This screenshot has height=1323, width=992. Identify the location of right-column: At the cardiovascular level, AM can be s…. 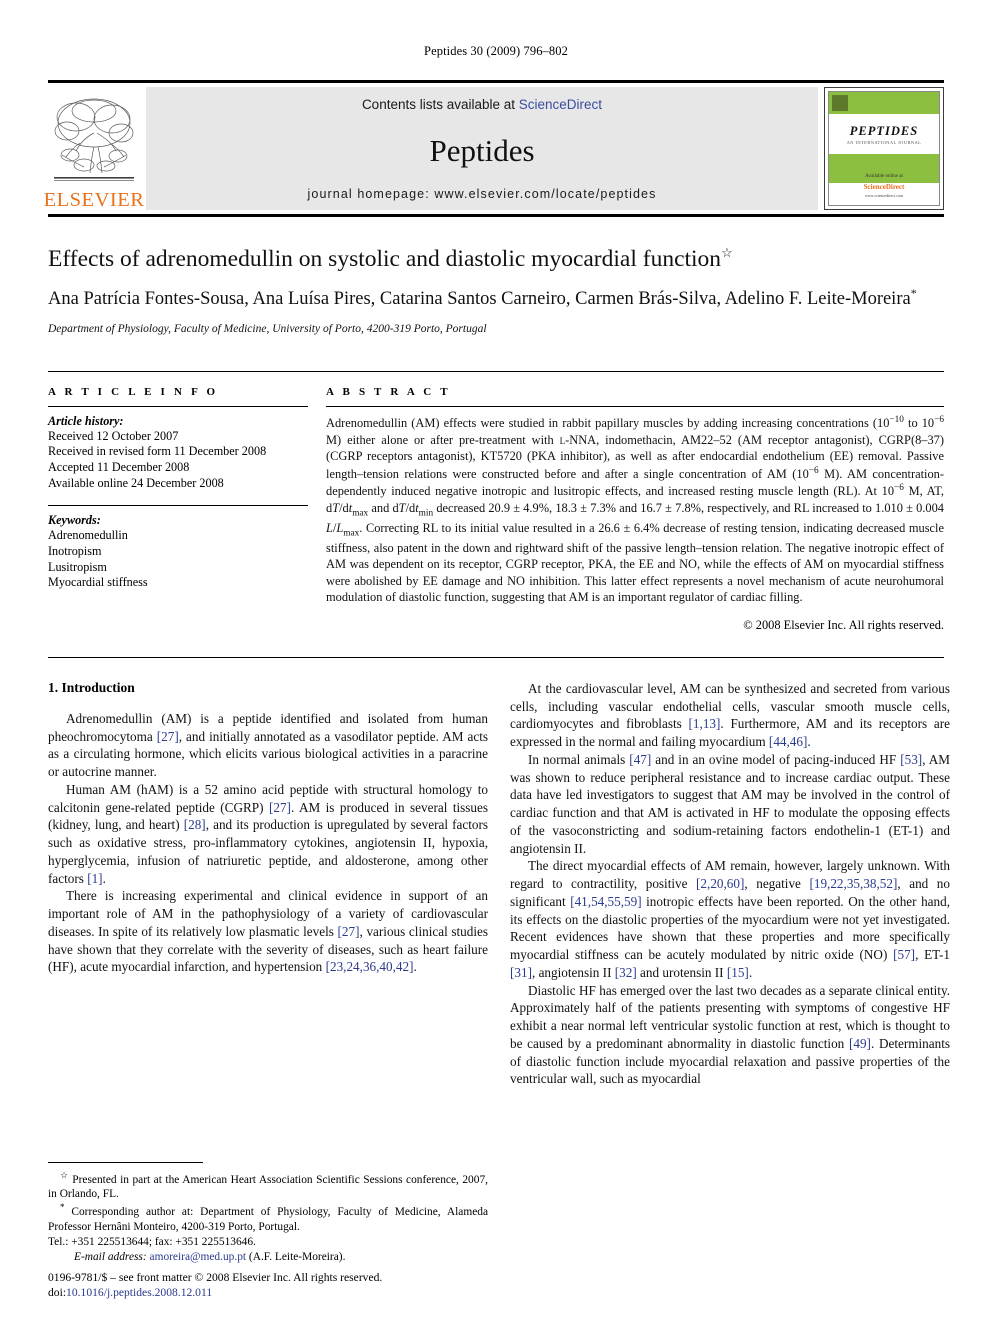
(730, 884).